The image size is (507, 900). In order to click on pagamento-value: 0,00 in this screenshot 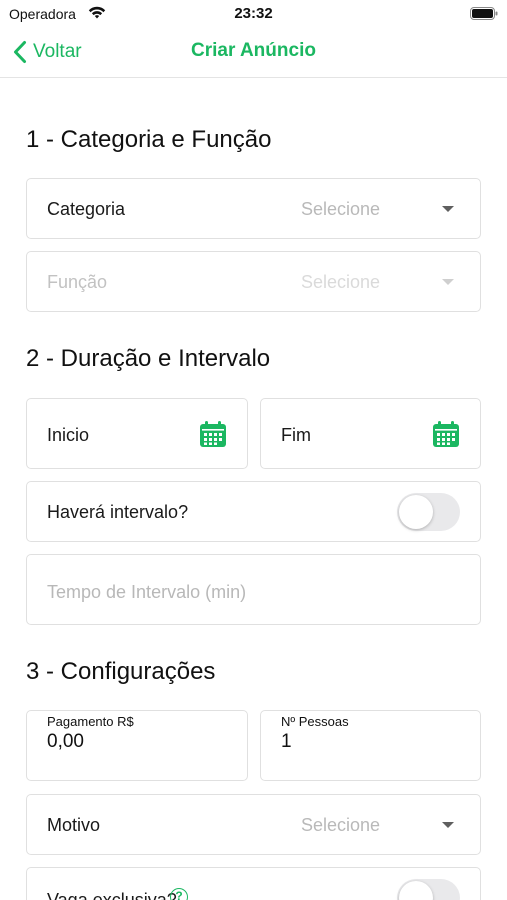, I will do `click(65, 741)`.